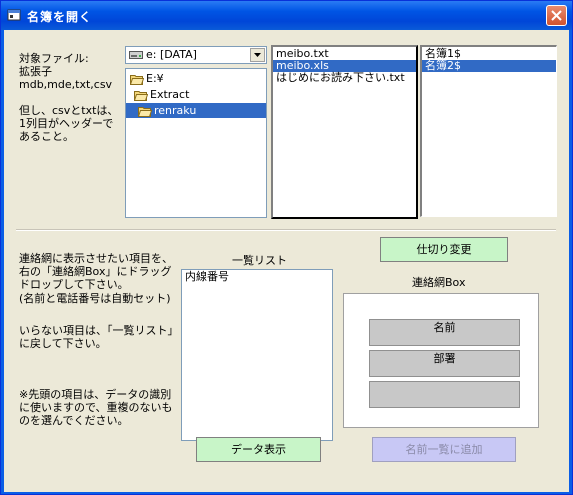 The image size is (573, 495). I want to click on contact-box: 名前 部署, so click(441, 360).